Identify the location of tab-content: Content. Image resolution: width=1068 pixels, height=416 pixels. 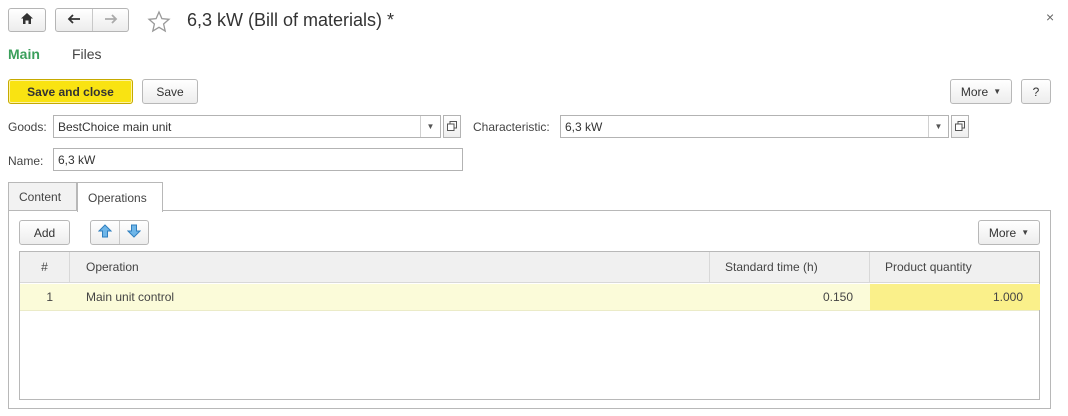
(42, 196).